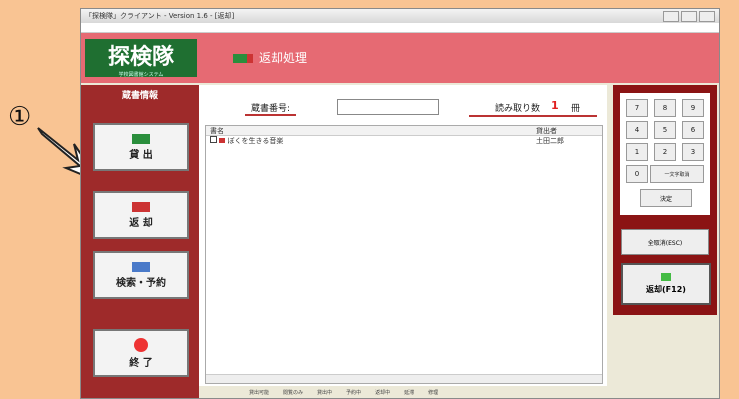 The height and width of the screenshot is (399, 739). I want to click on exit-button: 終 了, so click(141, 353).